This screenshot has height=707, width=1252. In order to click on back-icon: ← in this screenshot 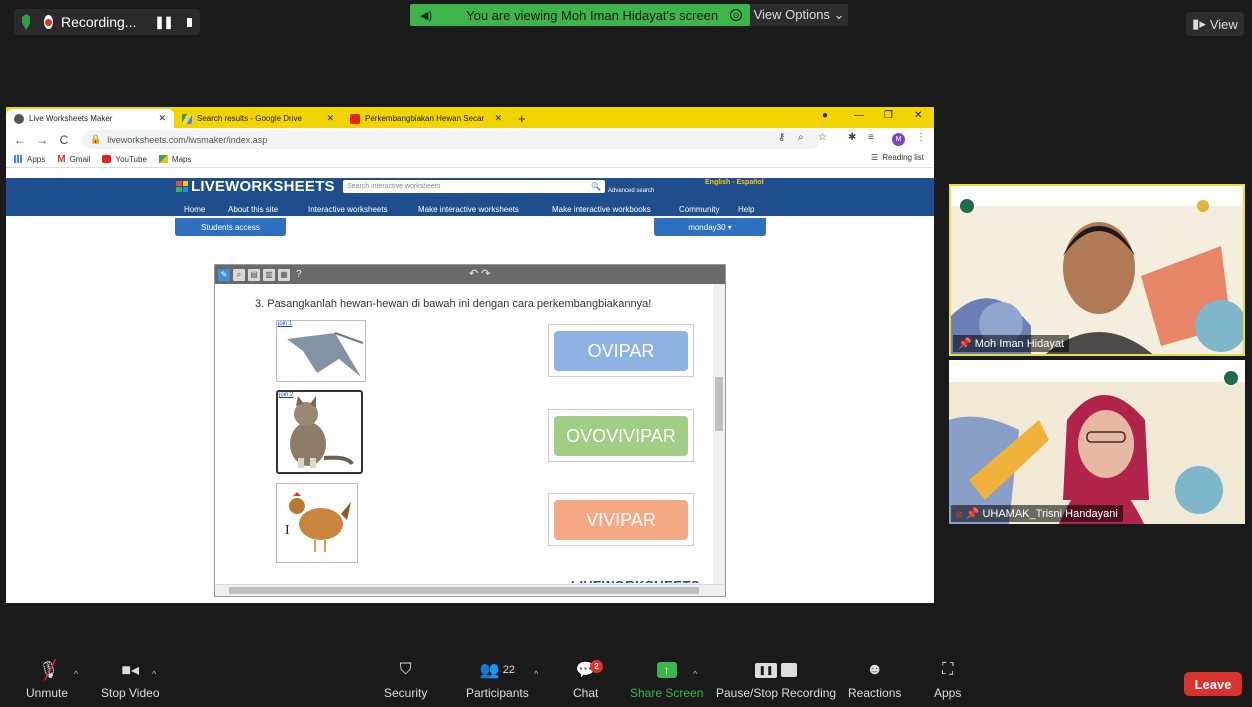, I will do `click(20, 140)`.